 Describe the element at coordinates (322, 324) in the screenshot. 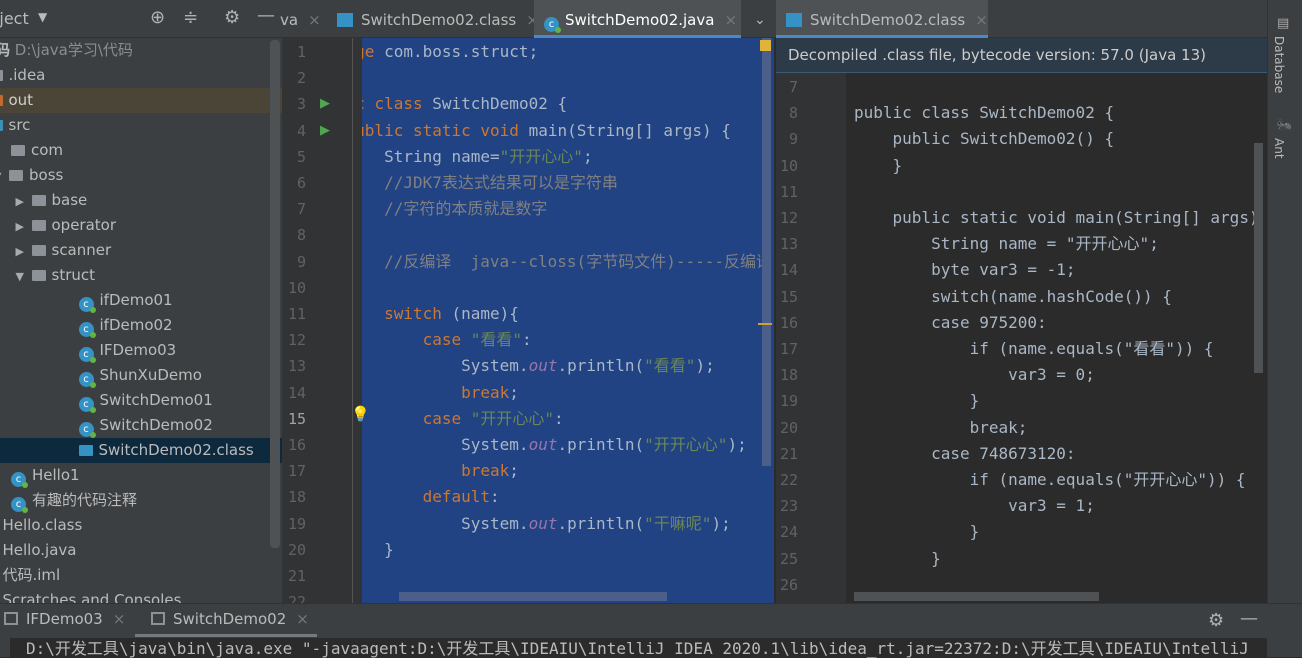

I see `editor-gutter: 12345678910111213141516171819202122▶▶` at that location.